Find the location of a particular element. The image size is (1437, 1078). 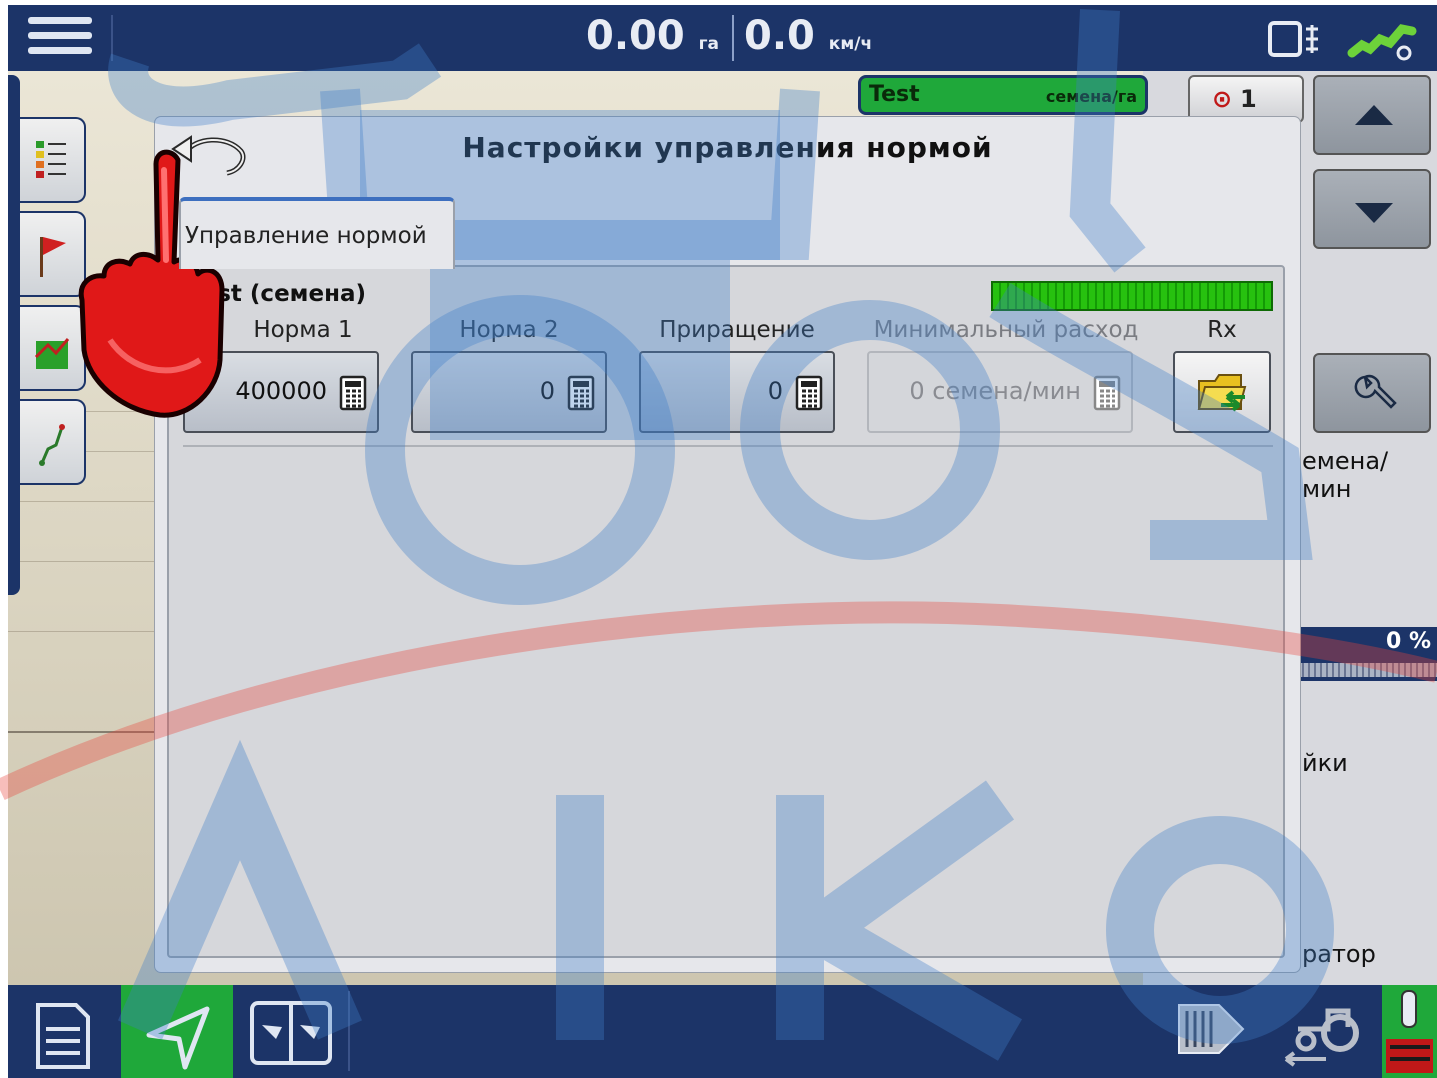

rows-counter: ⊙ 1 is located at coordinates (1246, 99).